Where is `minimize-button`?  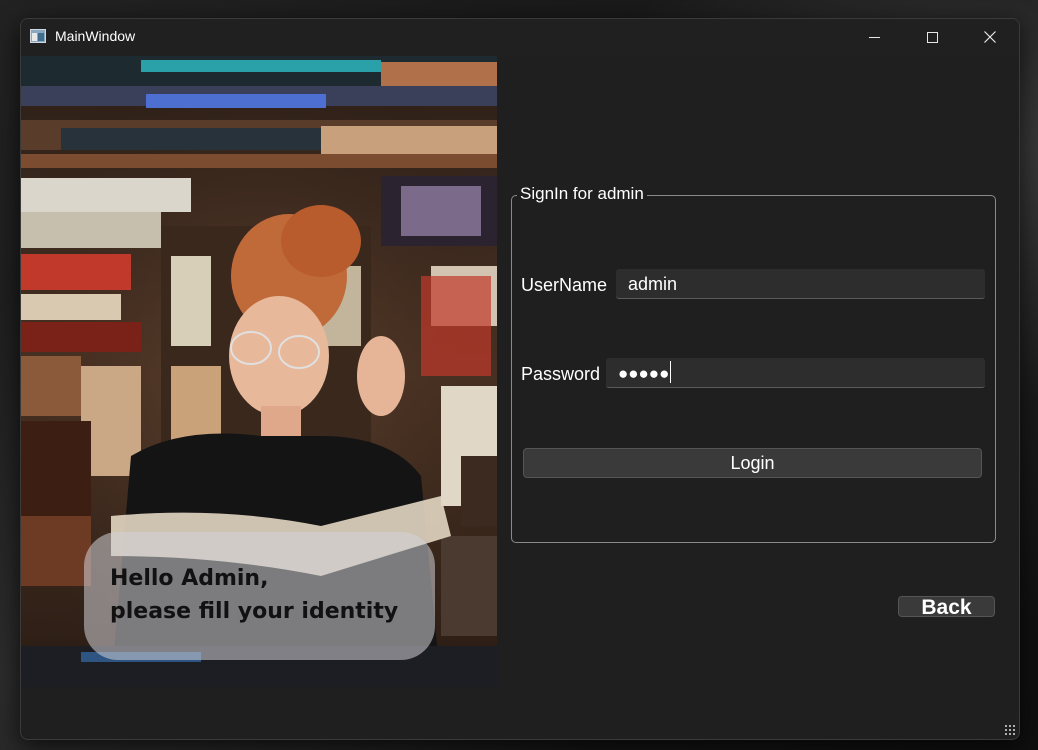
minimize-button is located at coordinates (874, 37).